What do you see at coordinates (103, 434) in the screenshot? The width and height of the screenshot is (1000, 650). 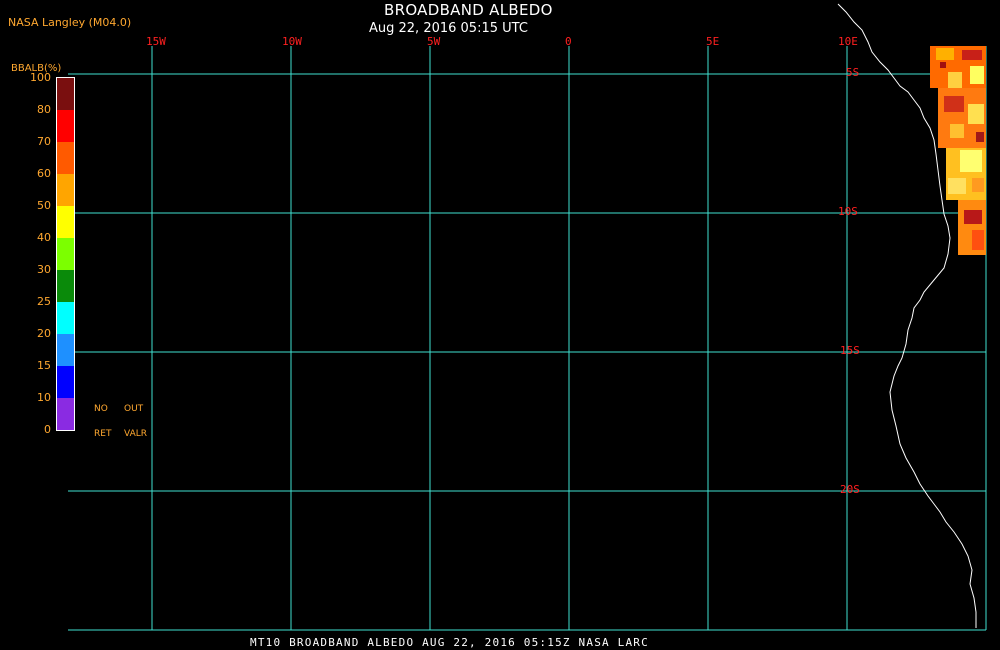 I see `legend-note-ret: RET` at bounding box center [103, 434].